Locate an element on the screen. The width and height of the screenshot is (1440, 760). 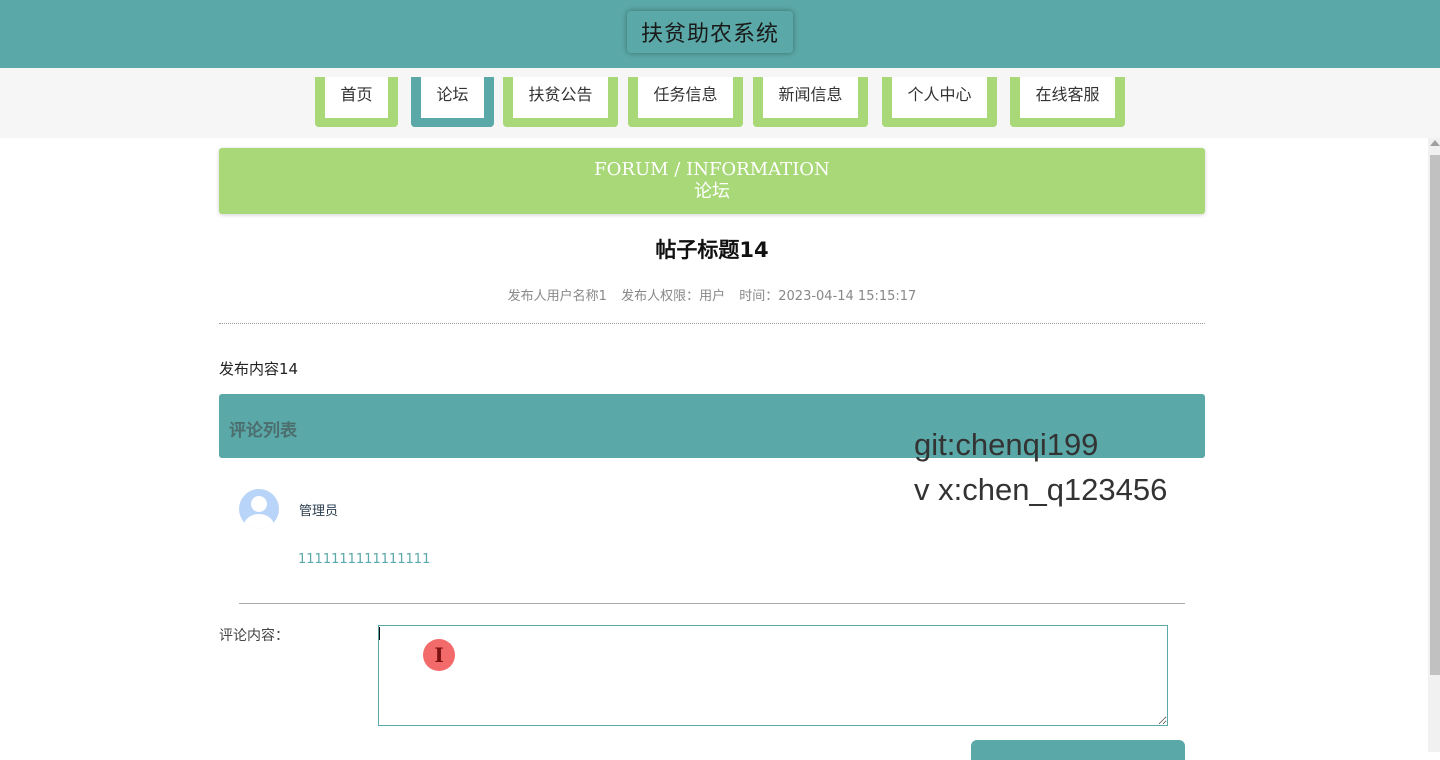
post-meta: 发布人用户名称1 发布人权限：用户 时间：2023-04-14 15:15:17 is located at coordinates (712, 294).